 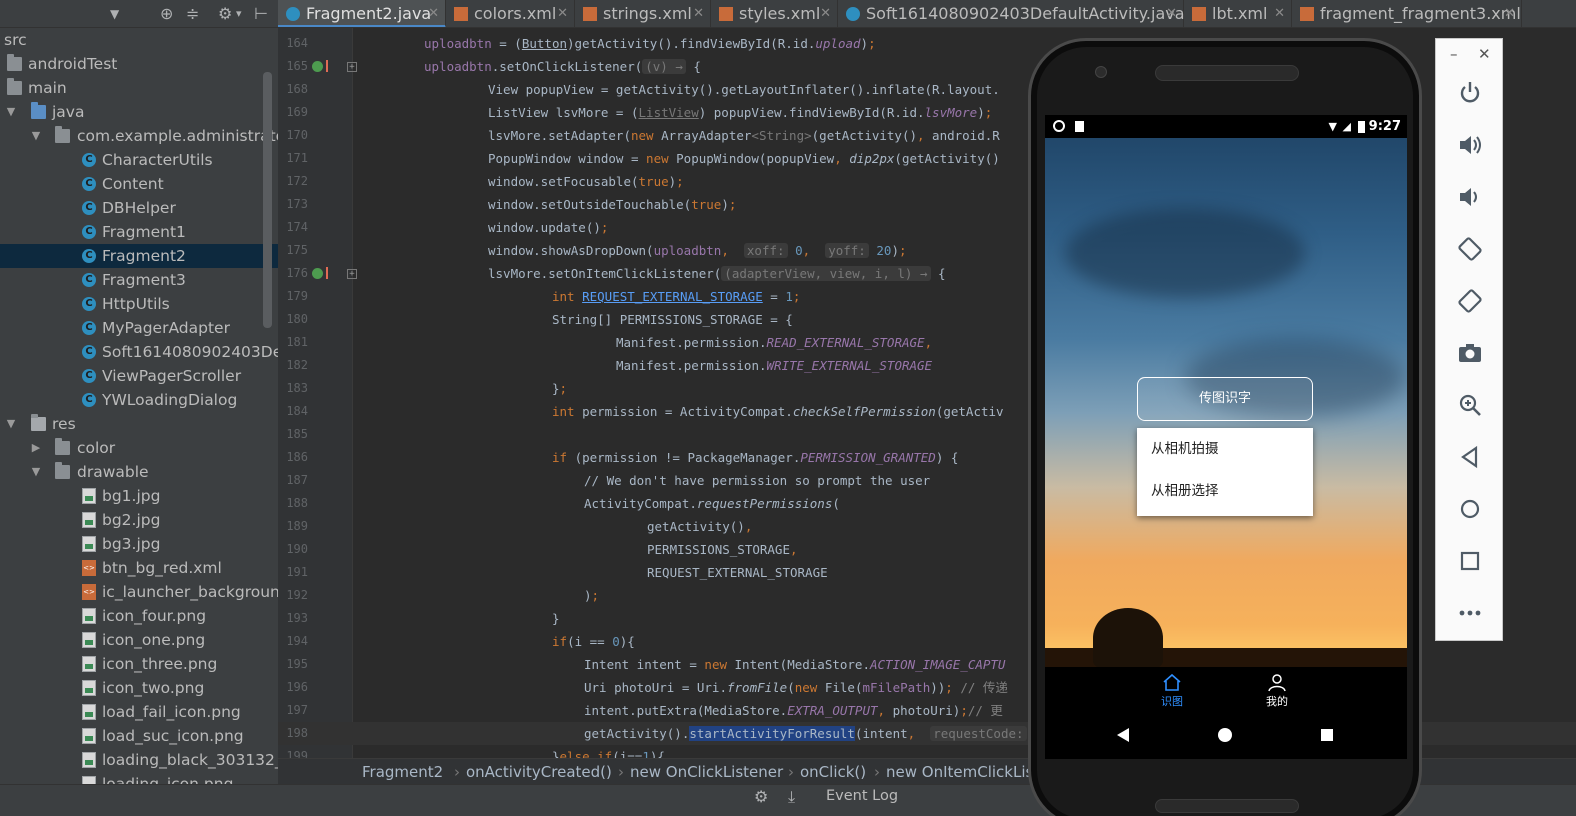 I want to click on tree-item-fragment3: C Fragment3, so click(x=139, y=280).